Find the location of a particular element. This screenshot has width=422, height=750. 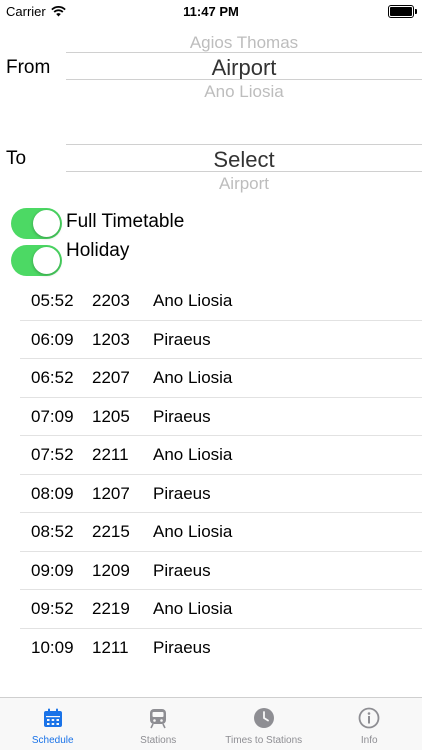

tab-times-to-stations: Times to Stations is located at coordinates (264, 724).